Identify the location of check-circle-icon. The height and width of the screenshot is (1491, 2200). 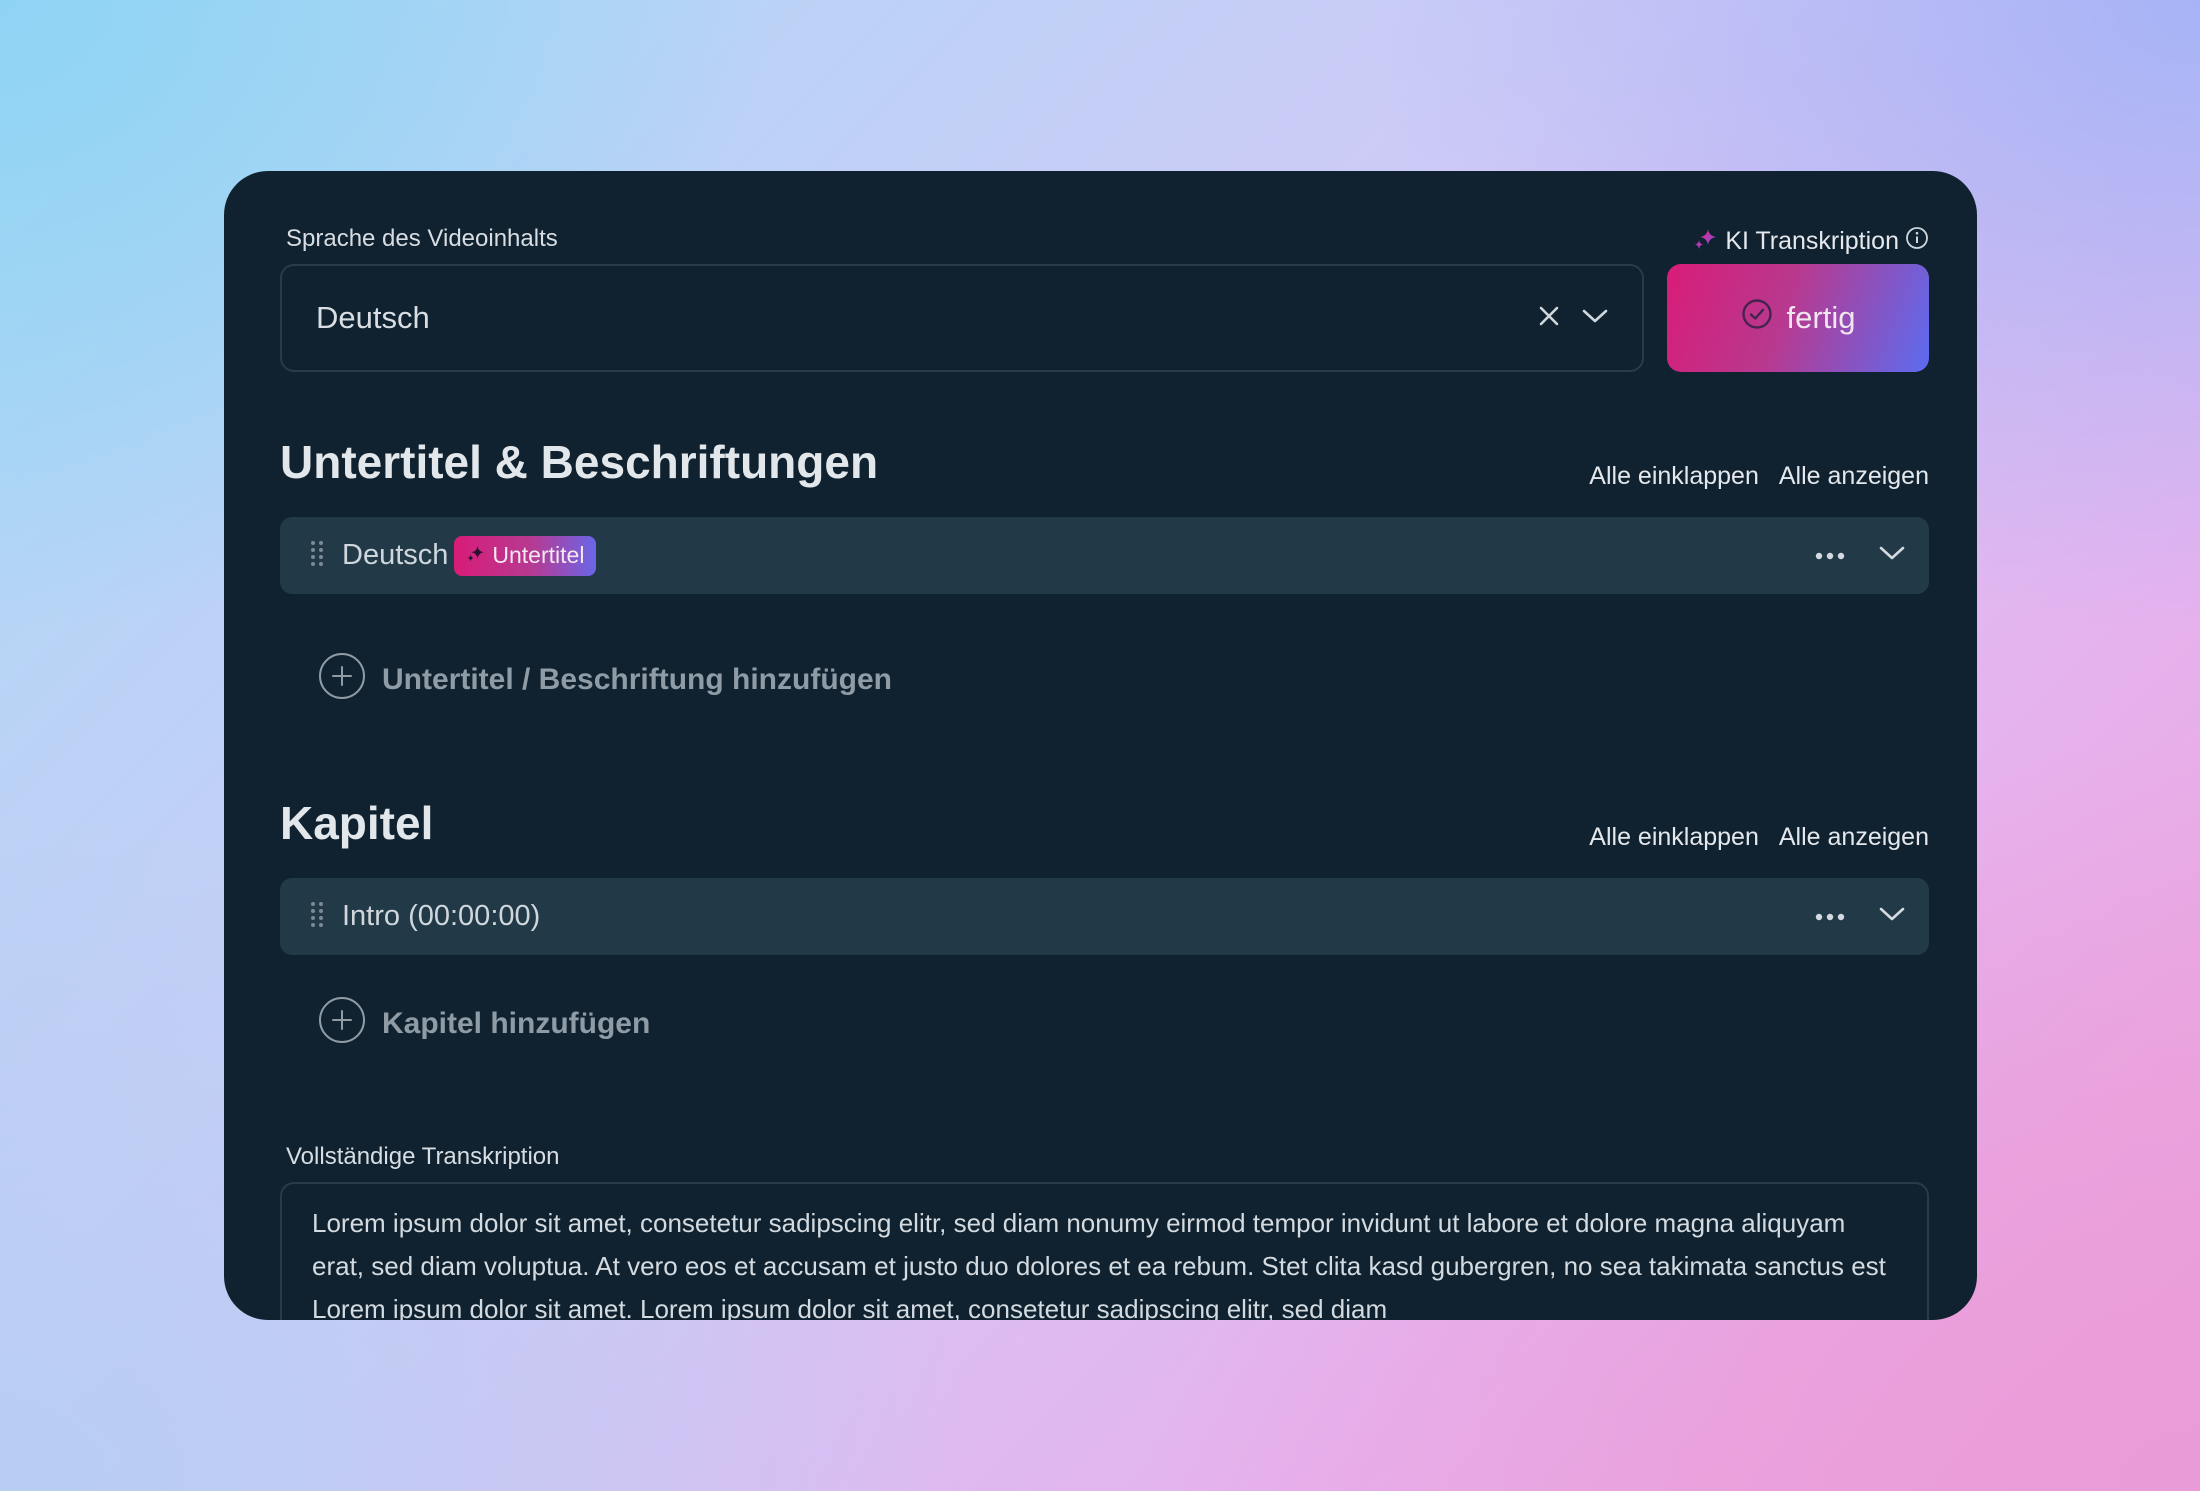
(1757, 318).